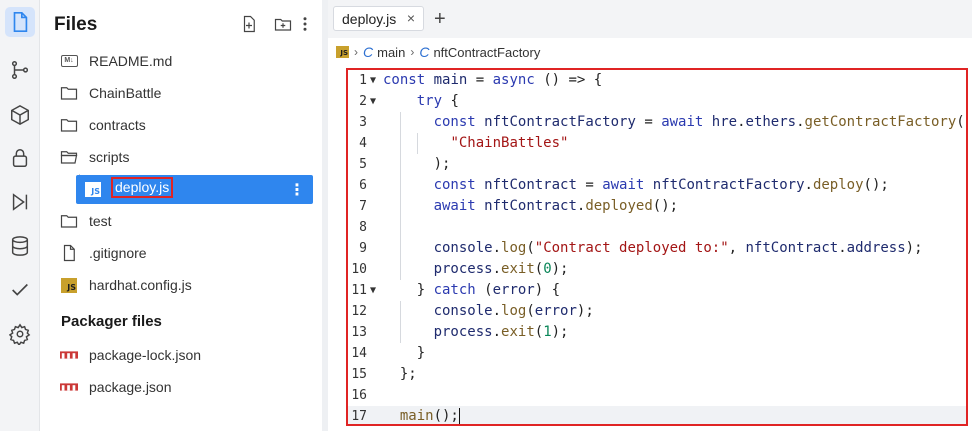 This screenshot has width=972, height=431. What do you see at coordinates (179, 93) in the screenshot?
I see `tree-item-chainbattle: ChainBattle` at bounding box center [179, 93].